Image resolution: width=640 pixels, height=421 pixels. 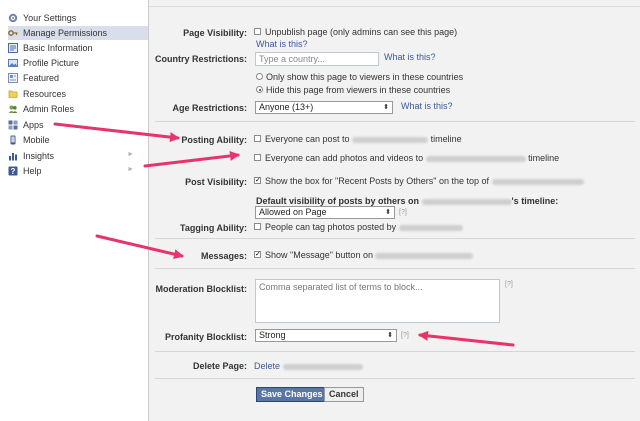 I want to click on age-restrictions-select: Anyone (13+) ⬍, so click(x=324, y=107).